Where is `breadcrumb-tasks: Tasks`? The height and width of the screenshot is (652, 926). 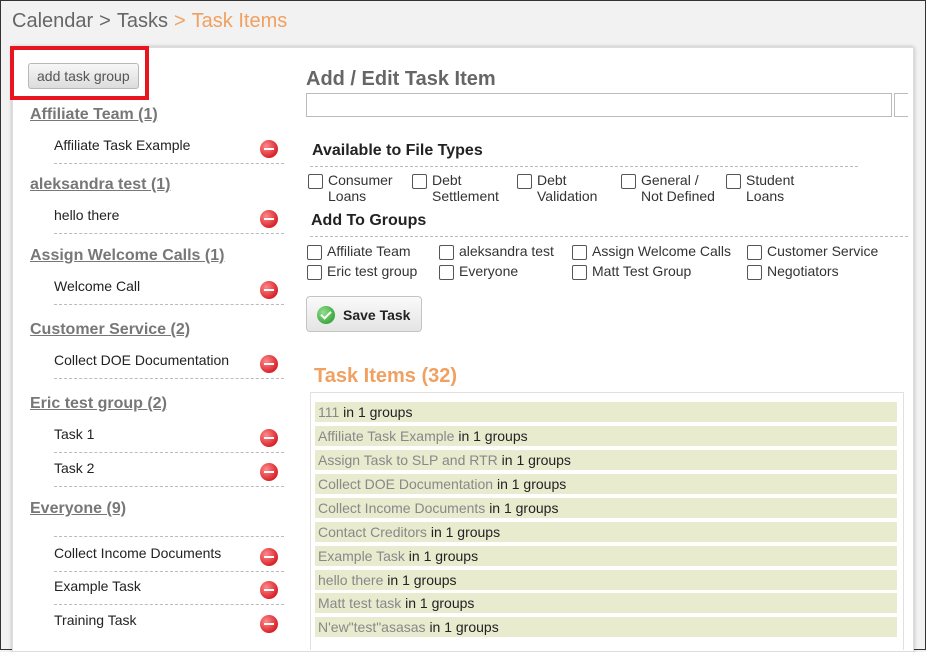
breadcrumb-tasks: Tasks is located at coordinates (142, 21).